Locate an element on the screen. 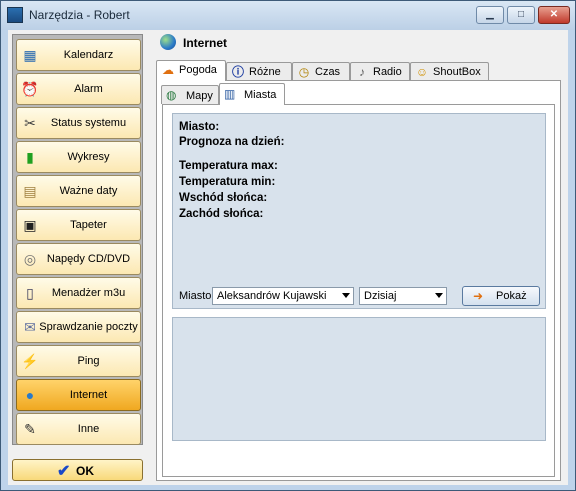  app-icon is located at coordinates (15, 15).